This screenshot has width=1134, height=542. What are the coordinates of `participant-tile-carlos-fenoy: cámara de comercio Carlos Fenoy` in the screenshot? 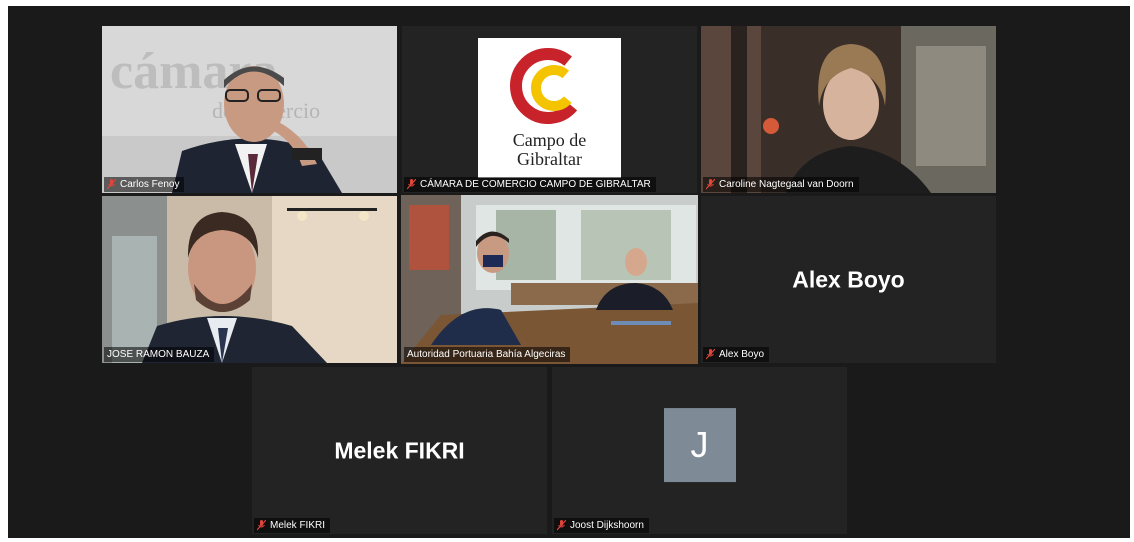 It's located at (249, 109).